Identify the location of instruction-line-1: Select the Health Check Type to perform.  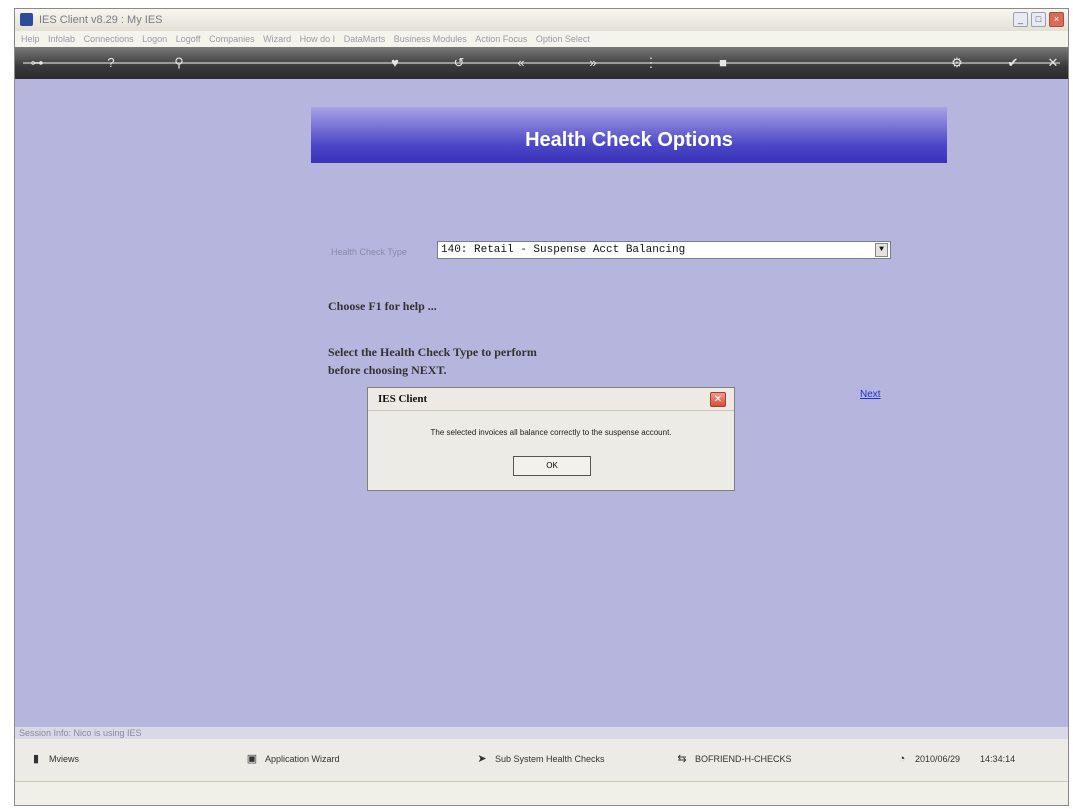
(432, 352).